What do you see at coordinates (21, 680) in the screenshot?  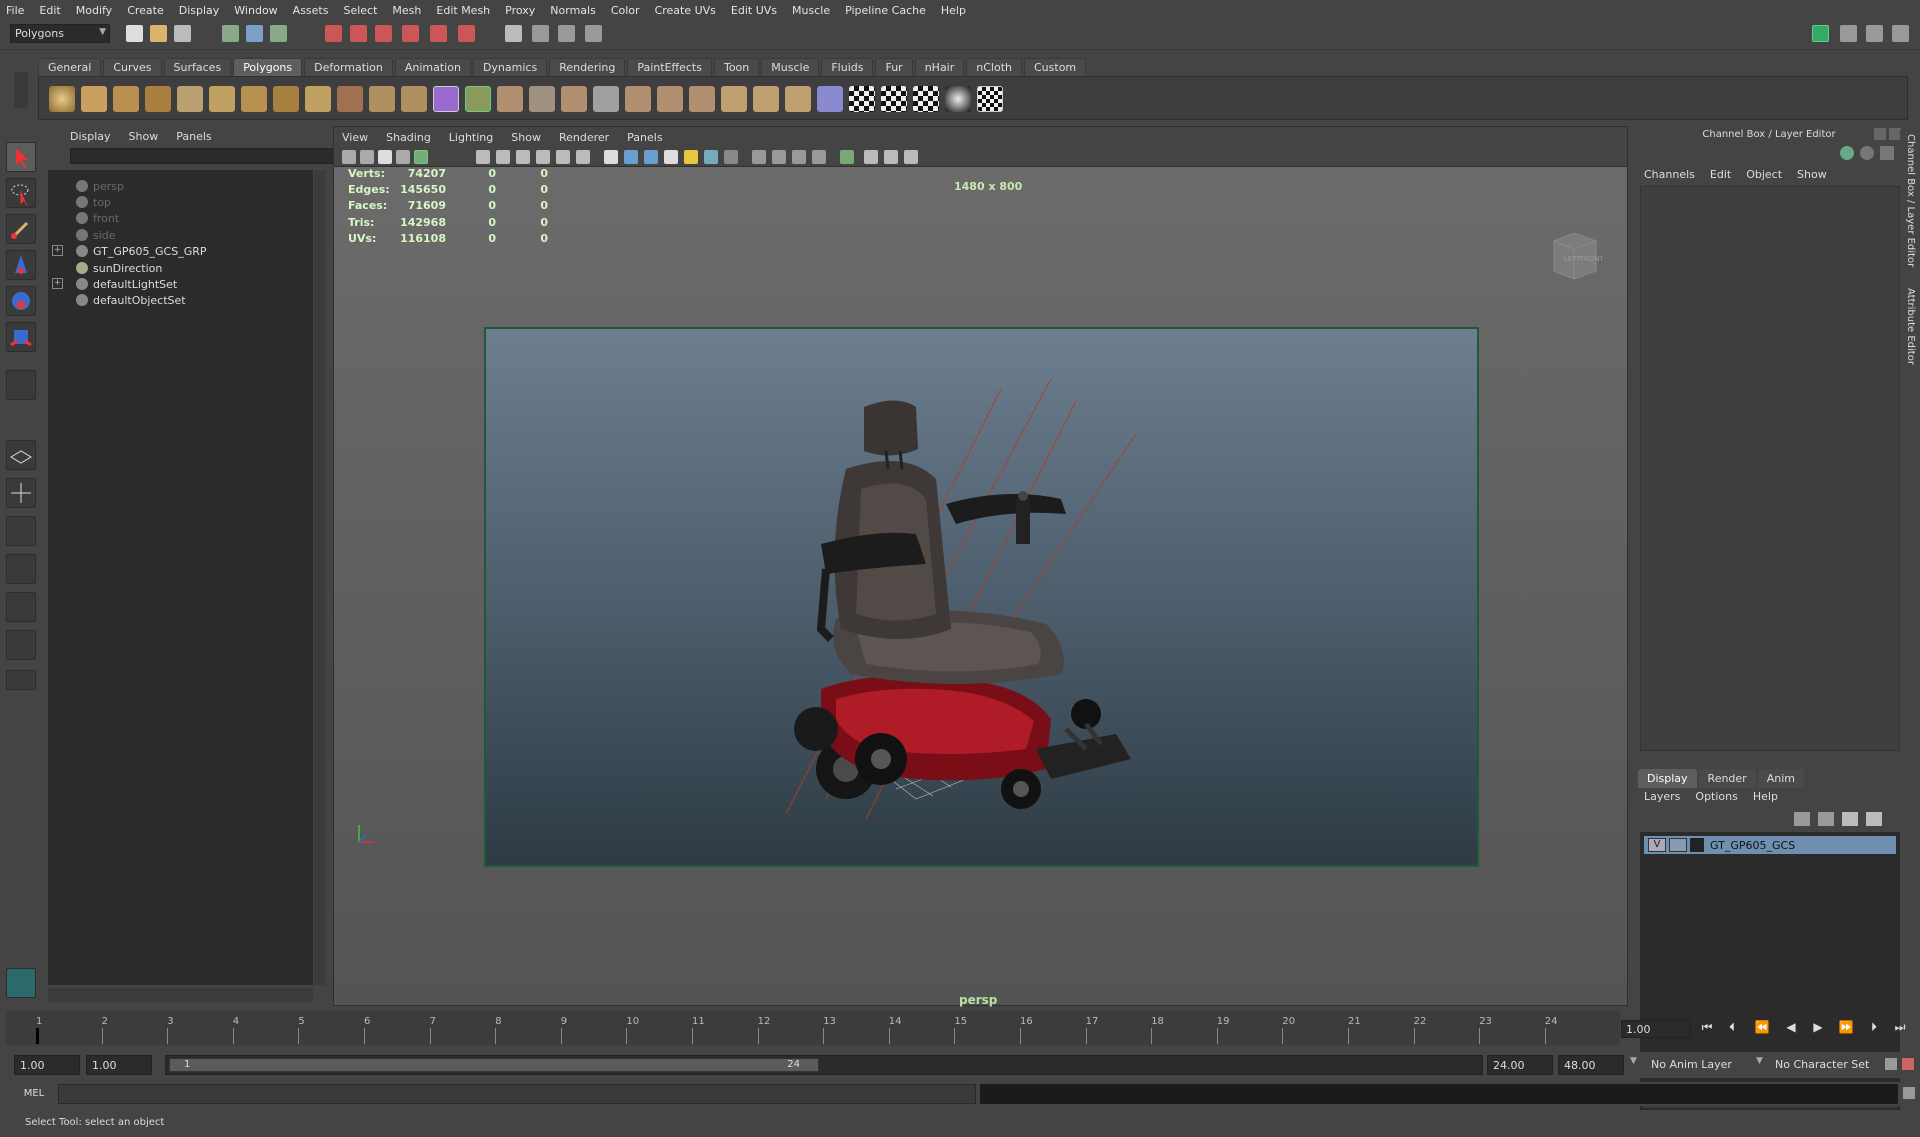 I see `layout-toggle-icon` at bounding box center [21, 680].